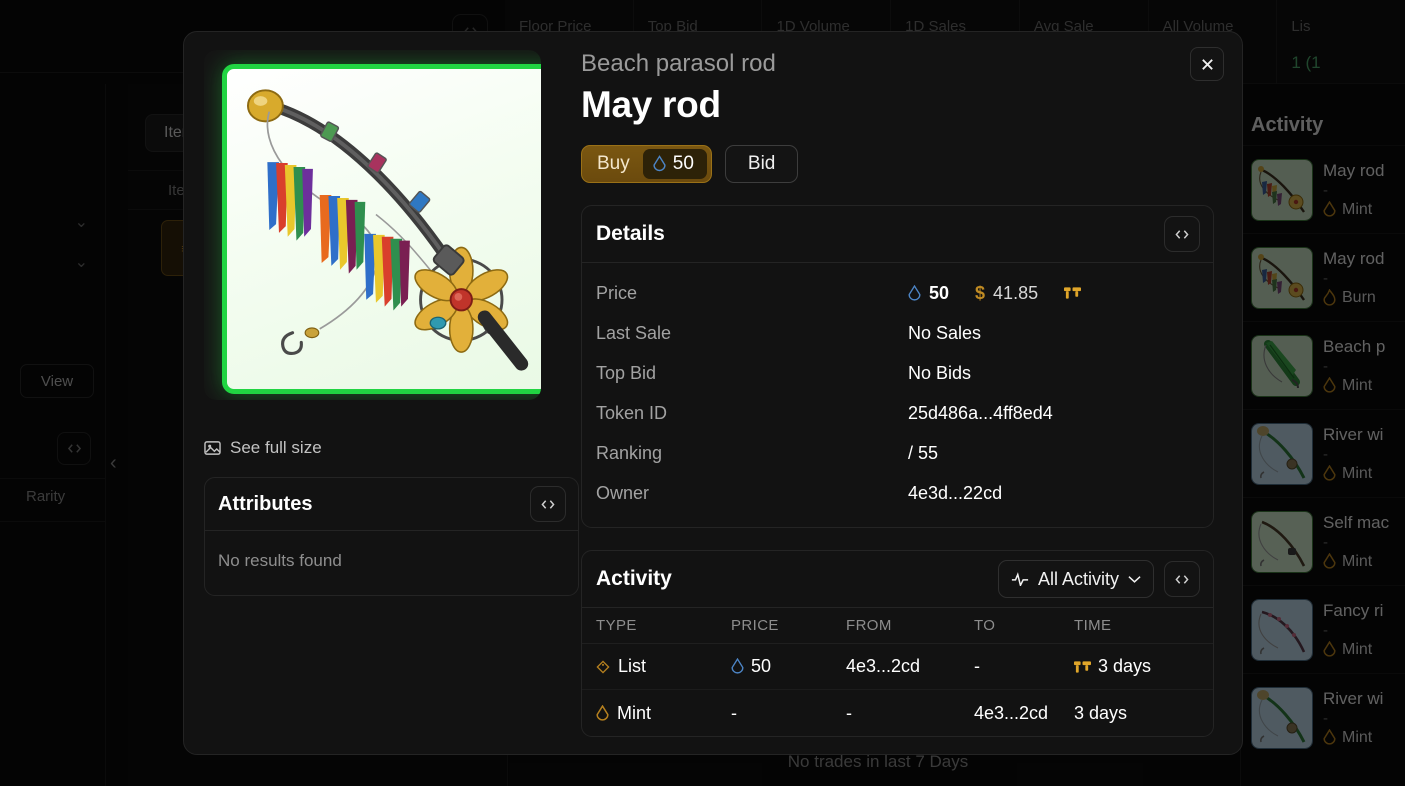 This screenshot has width=1405, height=786. What do you see at coordinates (212, 448) in the screenshot?
I see `image-icon` at bounding box center [212, 448].